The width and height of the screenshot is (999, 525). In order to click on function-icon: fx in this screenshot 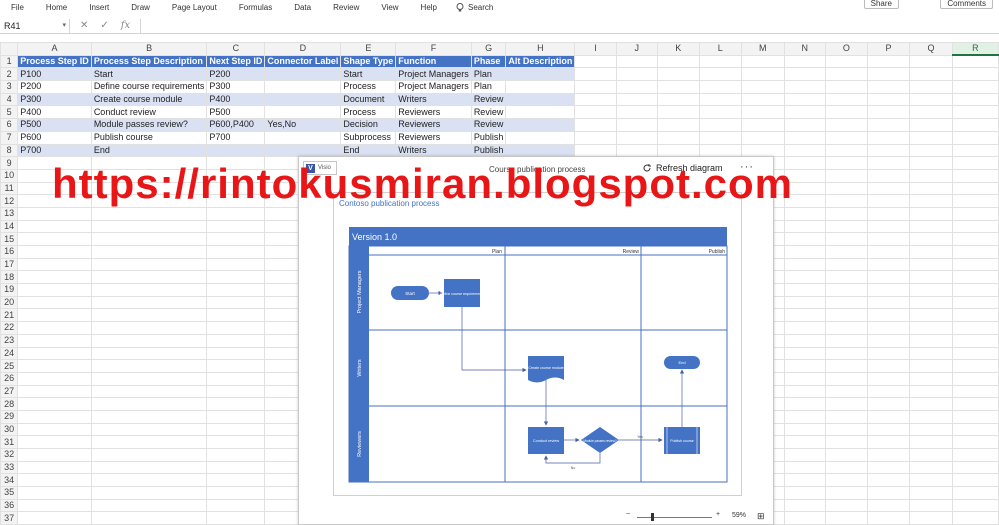, I will do `click(125, 25)`.